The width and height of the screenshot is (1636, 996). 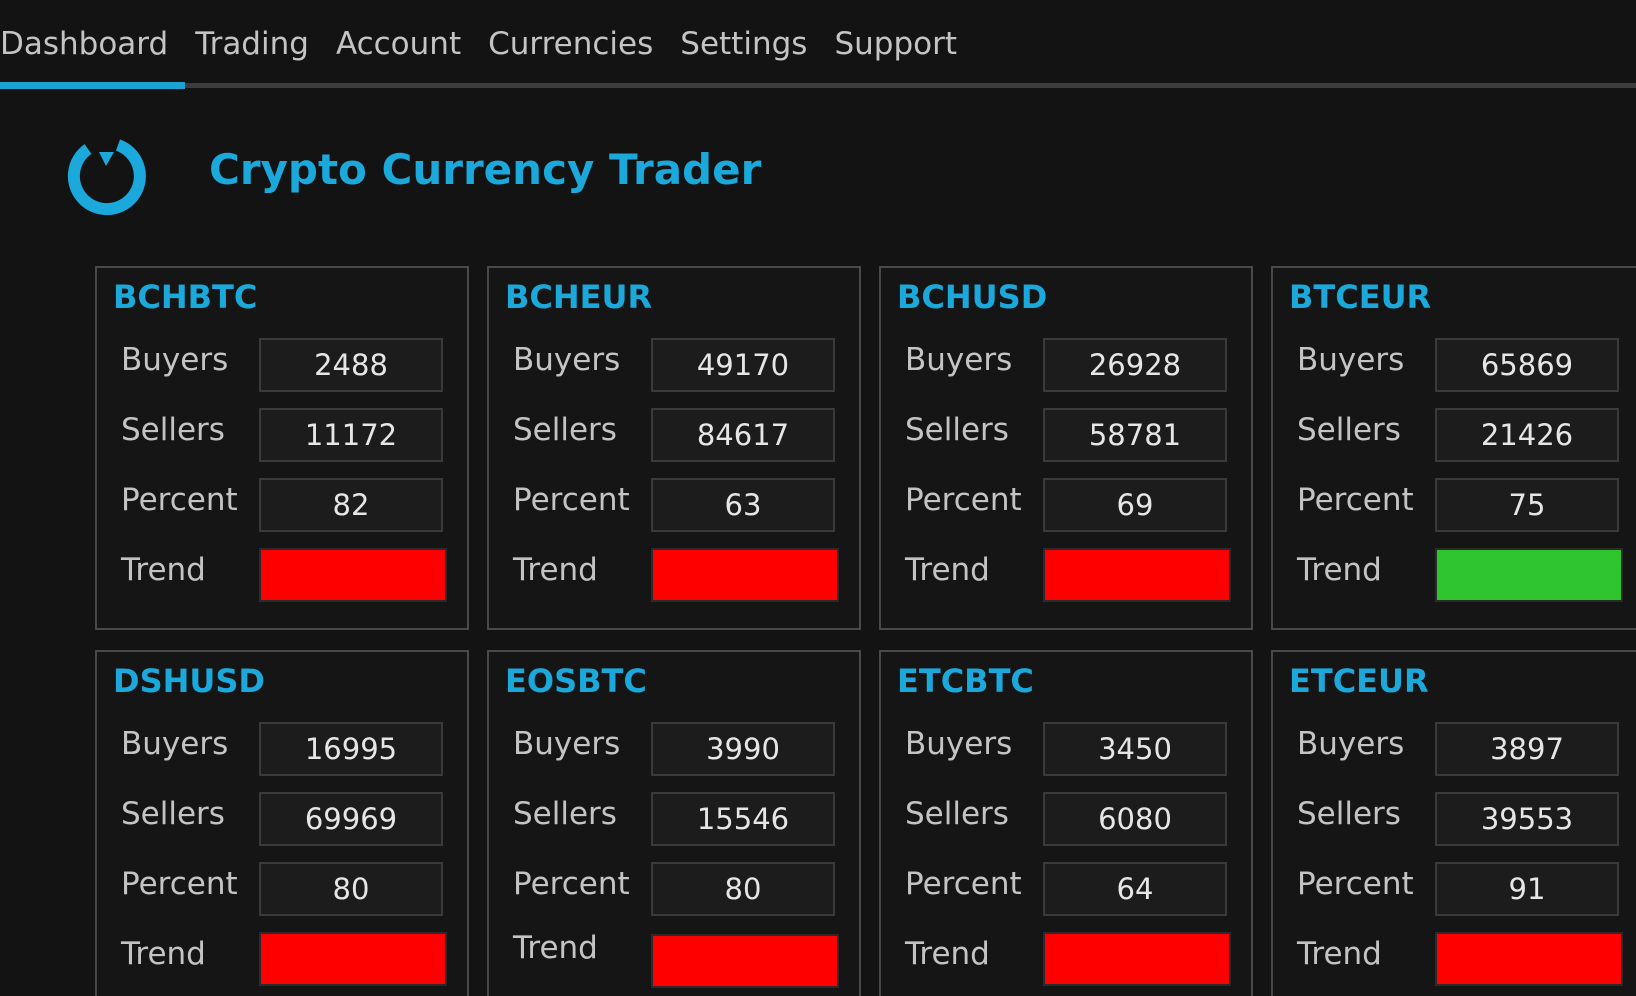 I want to click on pair-name: BCHBTC, so click(x=185, y=297).